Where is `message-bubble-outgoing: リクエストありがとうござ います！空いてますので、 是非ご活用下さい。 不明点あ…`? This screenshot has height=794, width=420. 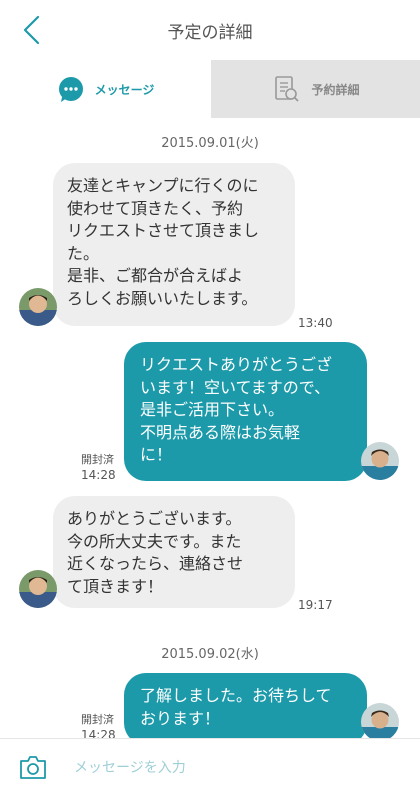
message-bubble-outgoing: リクエストありがとうござ います！空いてますので、 是非ご活用下さい。 不明点あ… is located at coordinates (245, 411).